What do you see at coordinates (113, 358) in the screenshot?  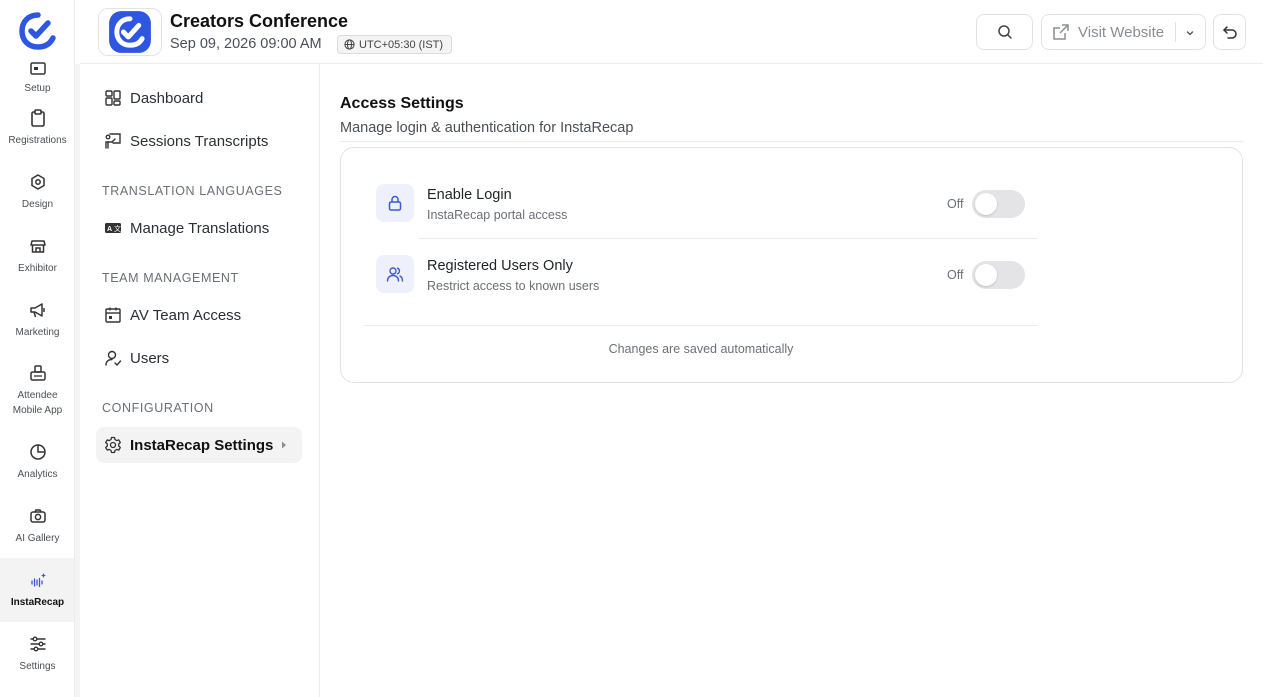 I see `user-icon` at bounding box center [113, 358].